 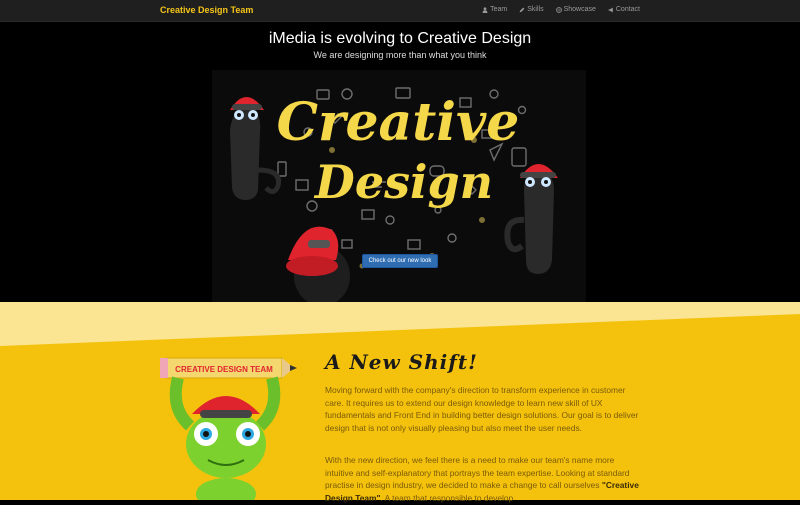 I want to click on right-chameleon-character, so click(x=531, y=219).